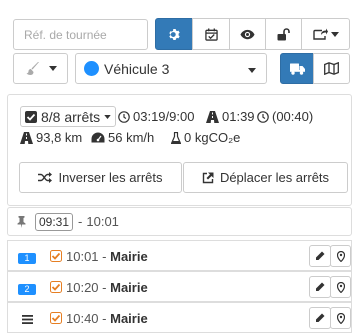  I want to click on map-icon, so click(331, 68).